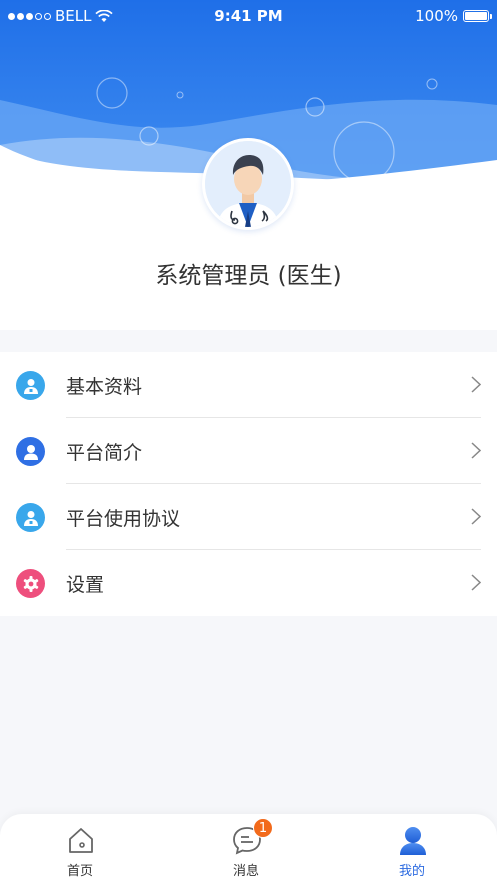 The image size is (497, 883). What do you see at coordinates (81, 840) in the screenshot?
I see `home-icon` at bounding box center [81, 840].